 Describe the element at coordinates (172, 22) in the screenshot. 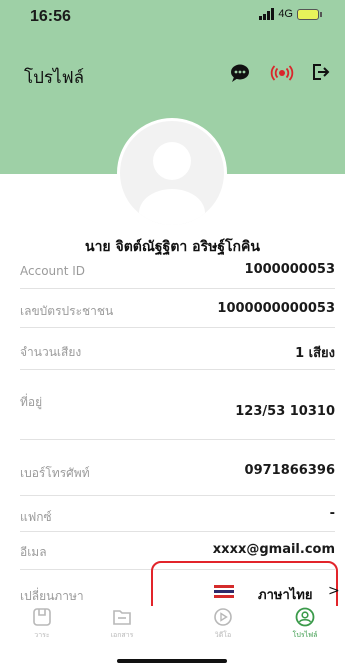

I see `status-bar: 16:56 4G` at that location.